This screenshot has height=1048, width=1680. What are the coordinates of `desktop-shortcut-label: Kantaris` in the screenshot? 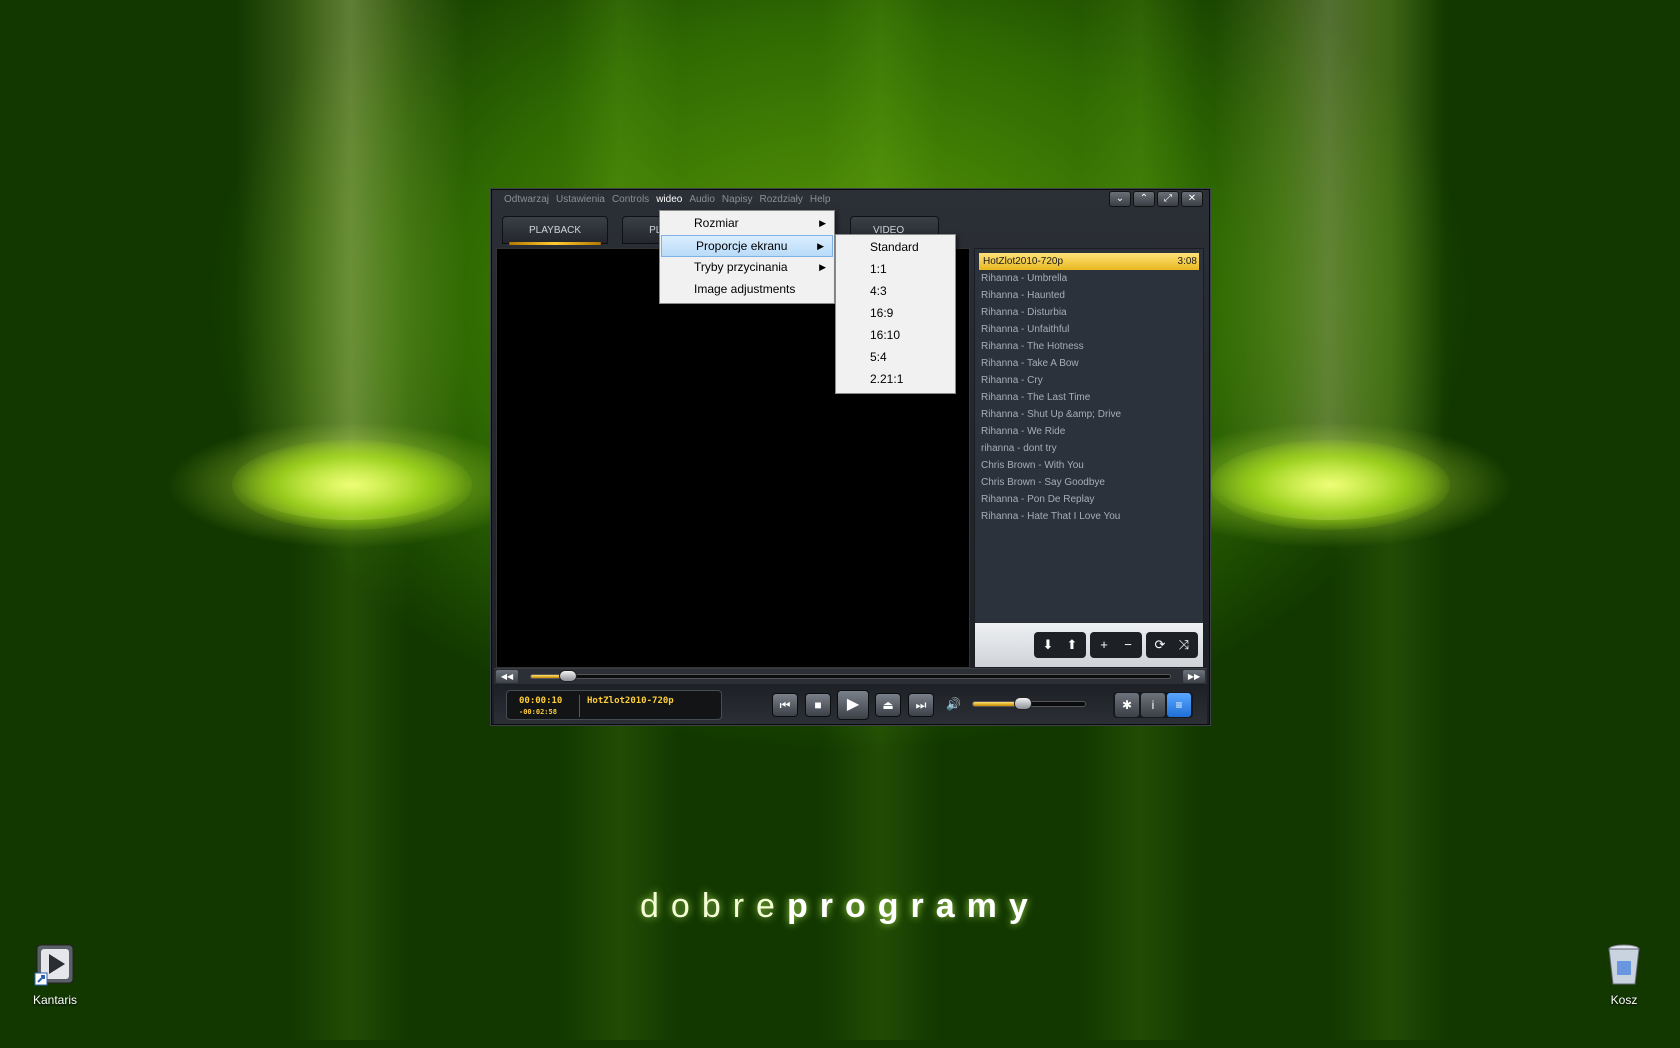 It's located at (55, 1000).